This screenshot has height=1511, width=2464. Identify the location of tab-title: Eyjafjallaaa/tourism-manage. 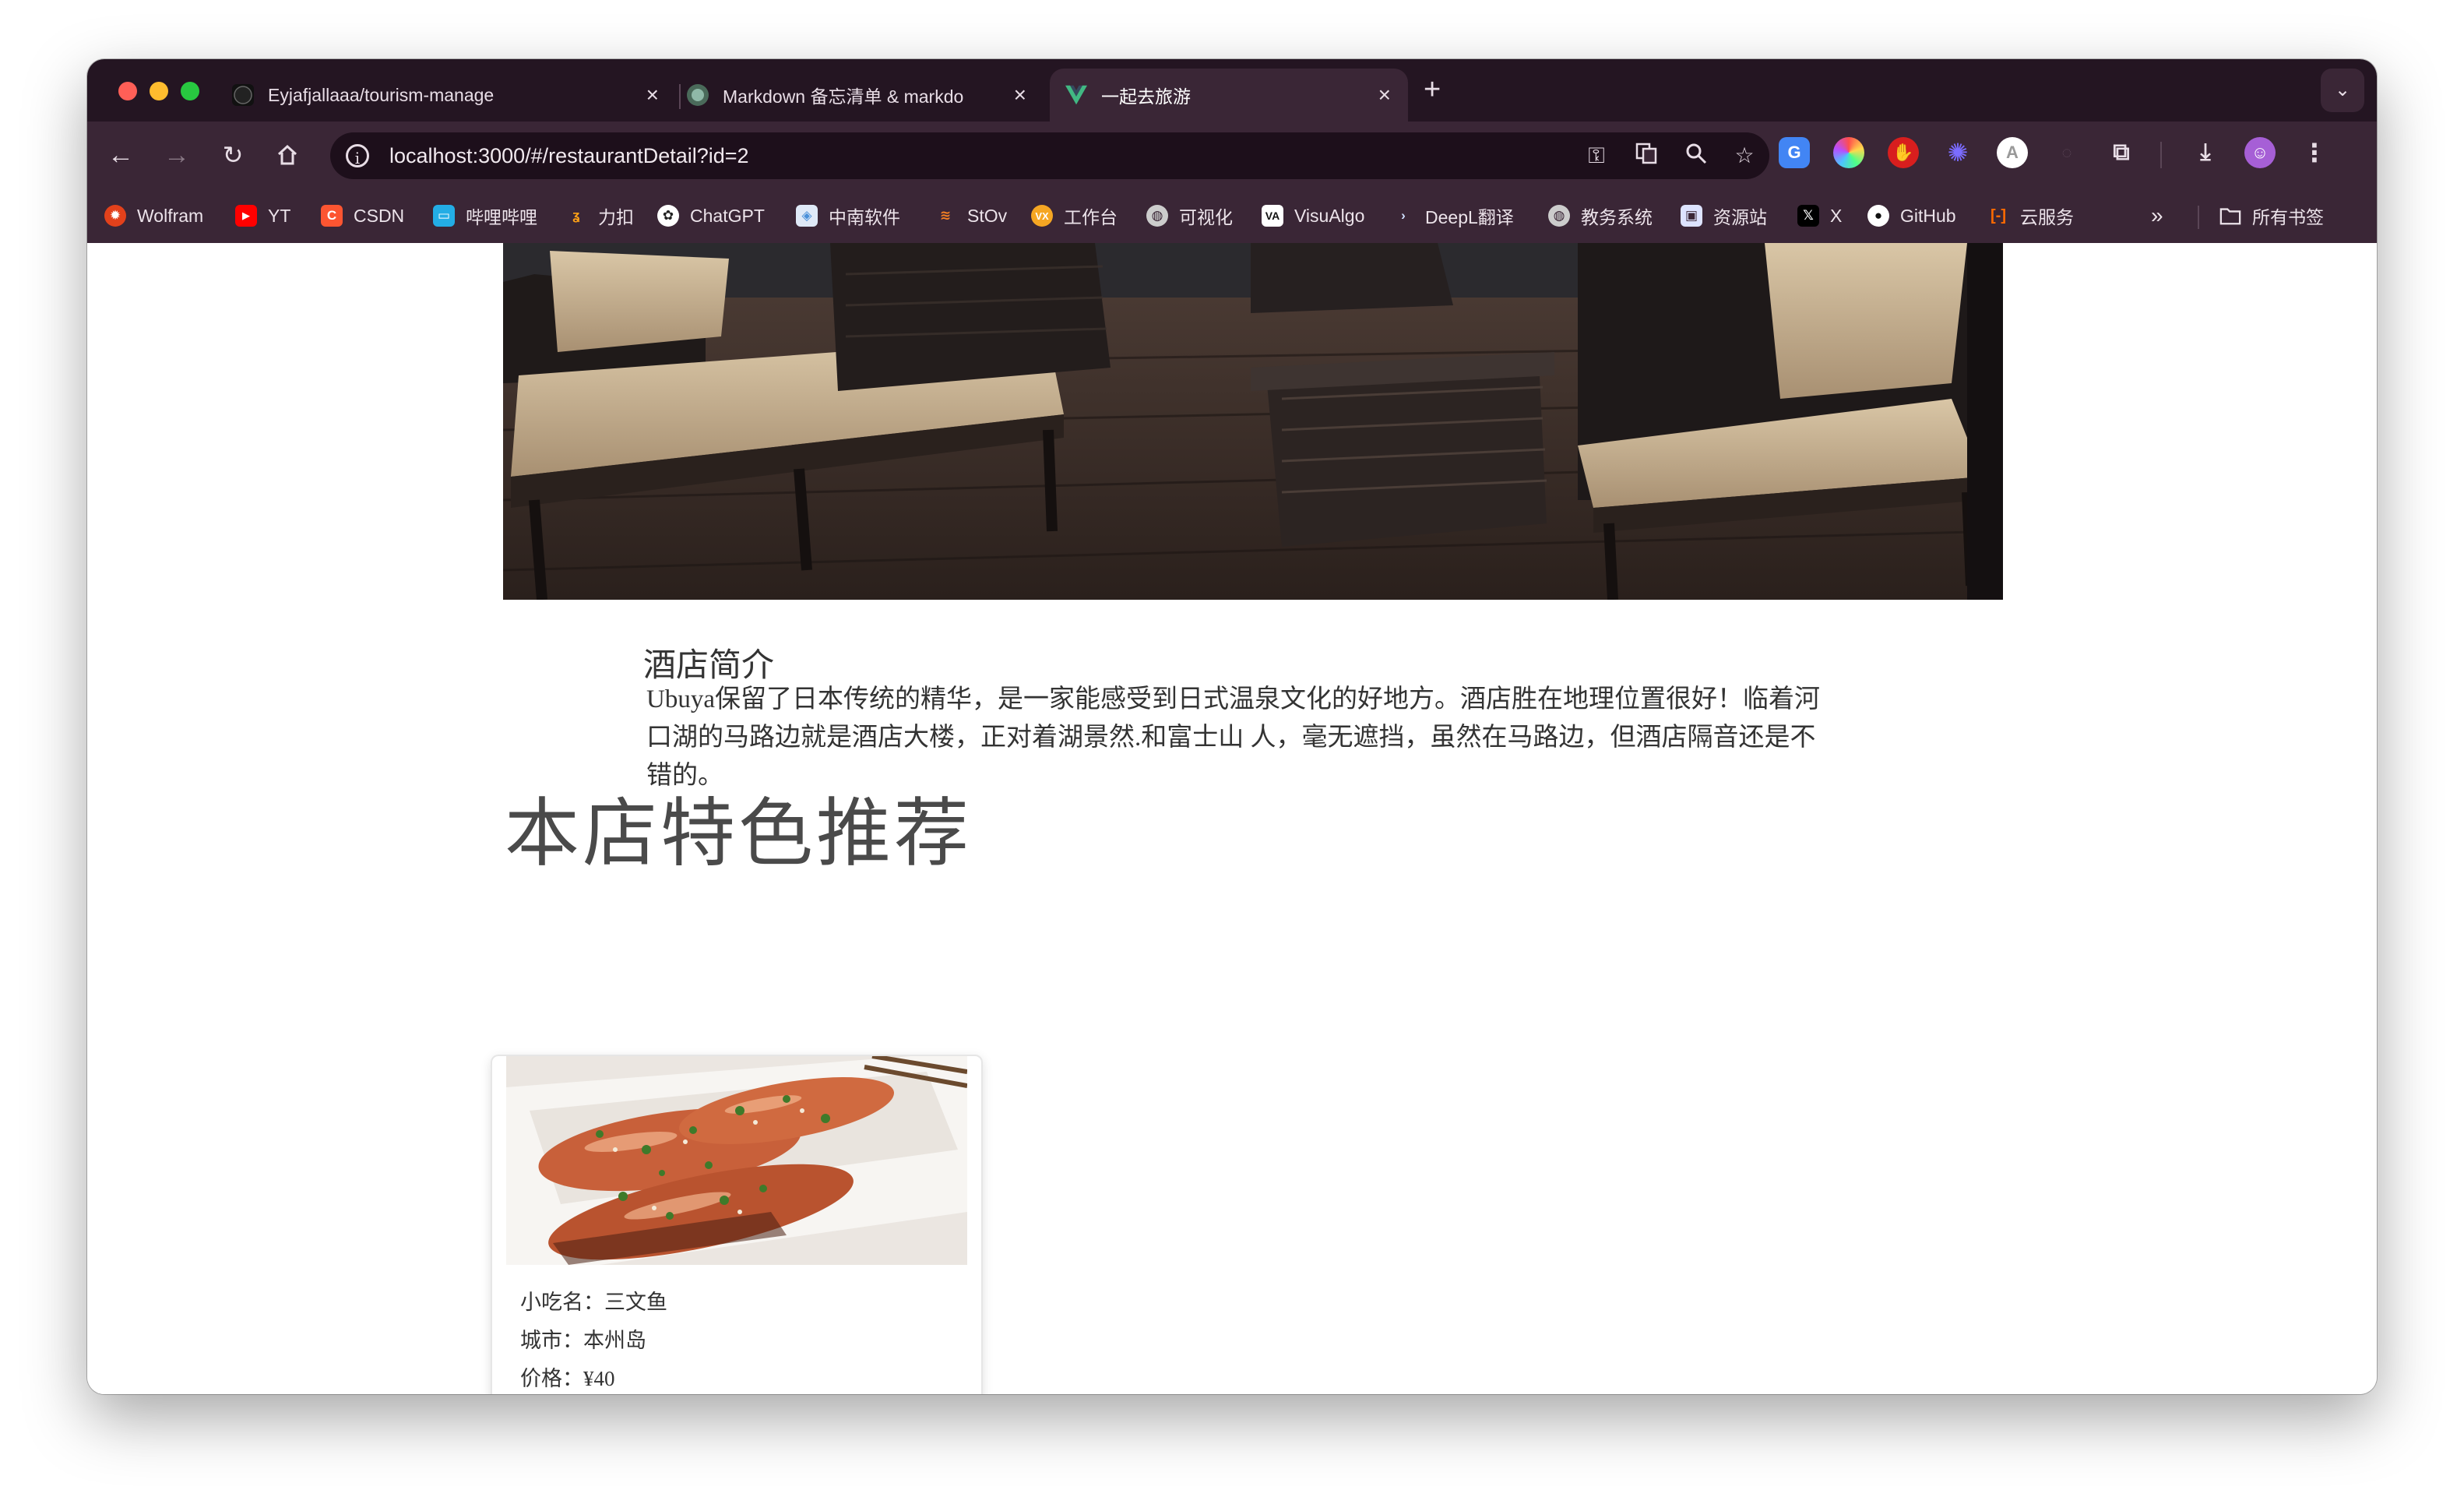
(382, 94).